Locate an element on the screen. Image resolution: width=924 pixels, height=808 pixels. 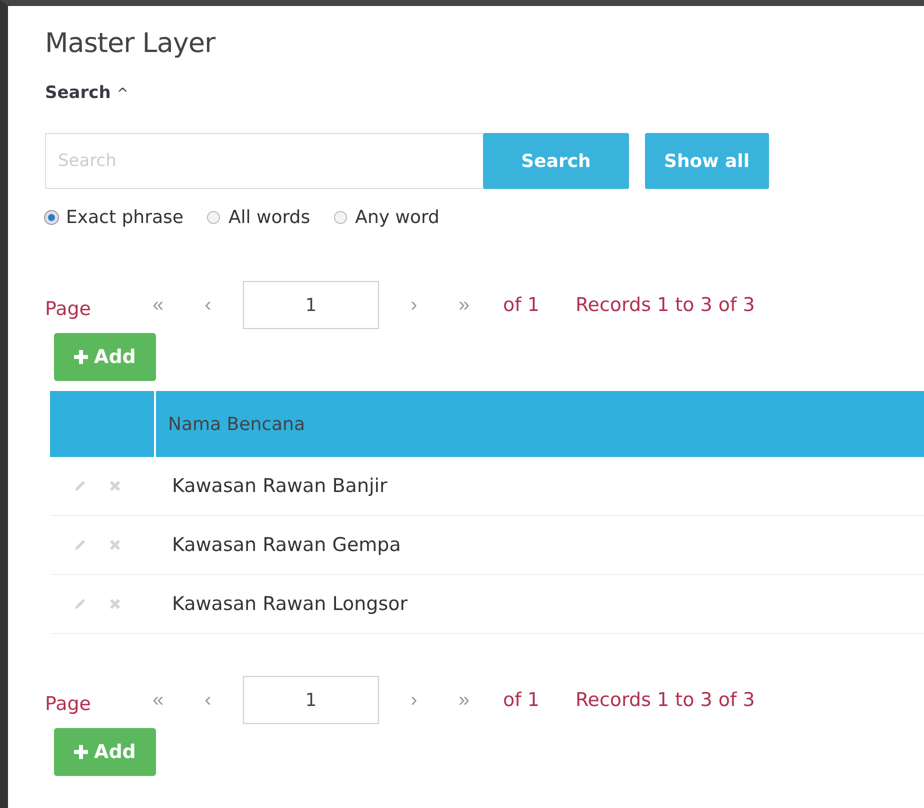
show-all-button: Show all is located at coordinates (707, 161).